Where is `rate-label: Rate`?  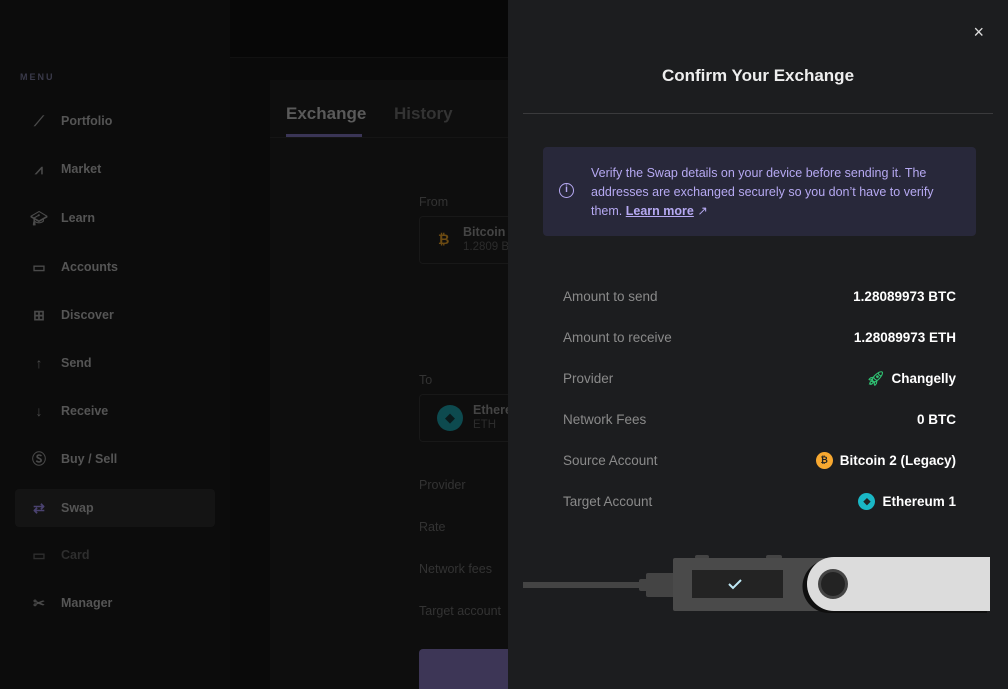 rate-label: Rate is located at coordinates (432, 527).